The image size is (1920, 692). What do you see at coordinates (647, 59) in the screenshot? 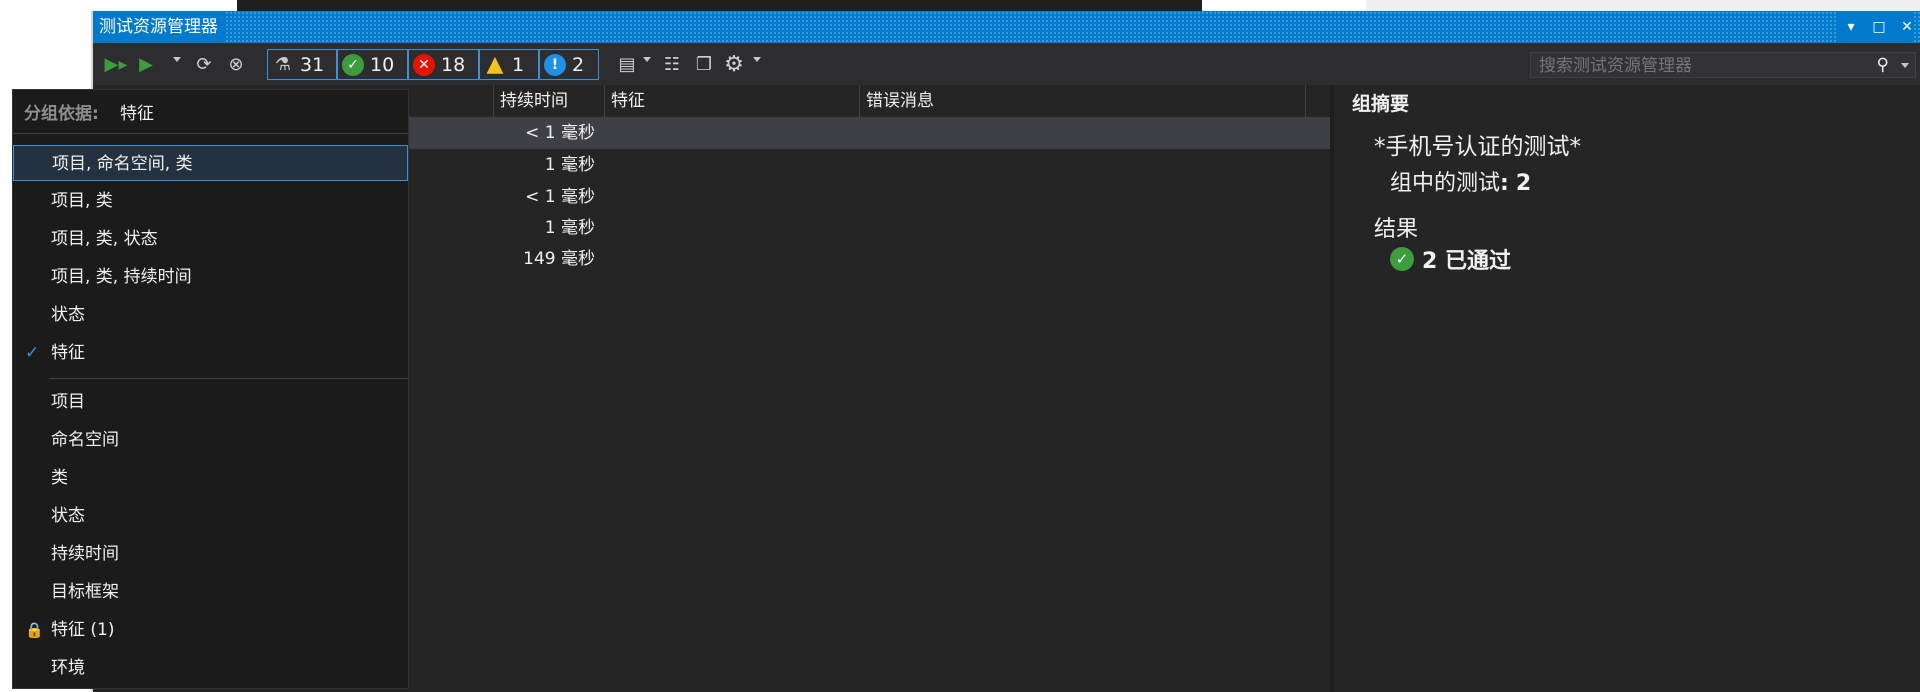
I see `playlist-dropdown-icon` at bounding box center [647, 59].